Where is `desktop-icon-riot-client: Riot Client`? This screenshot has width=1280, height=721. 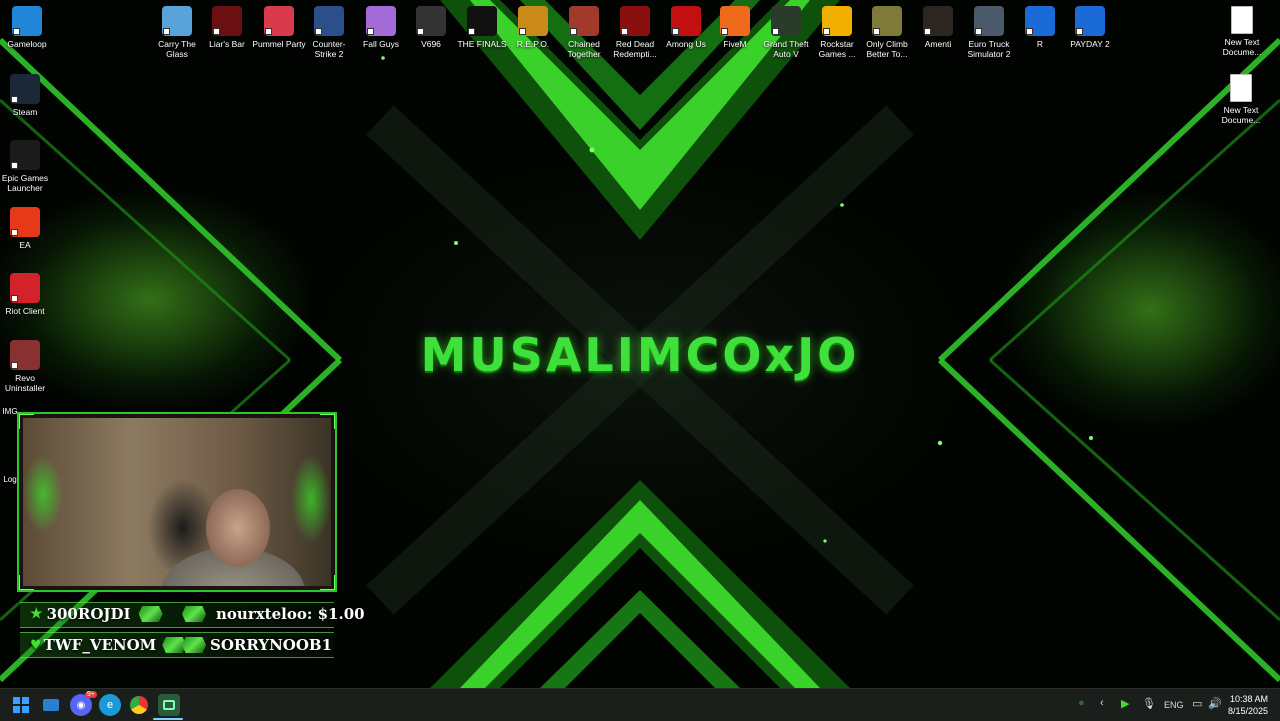 desktop-icon-riot-client: Riot Client is located at coordinates (26, 294).